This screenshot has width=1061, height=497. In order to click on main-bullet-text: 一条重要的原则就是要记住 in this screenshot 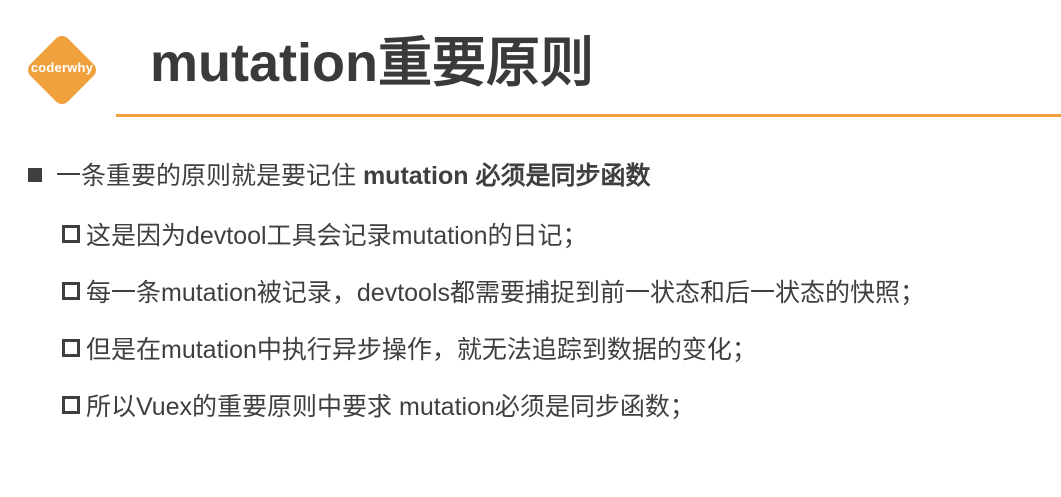, I will do `click(209, 176)`.